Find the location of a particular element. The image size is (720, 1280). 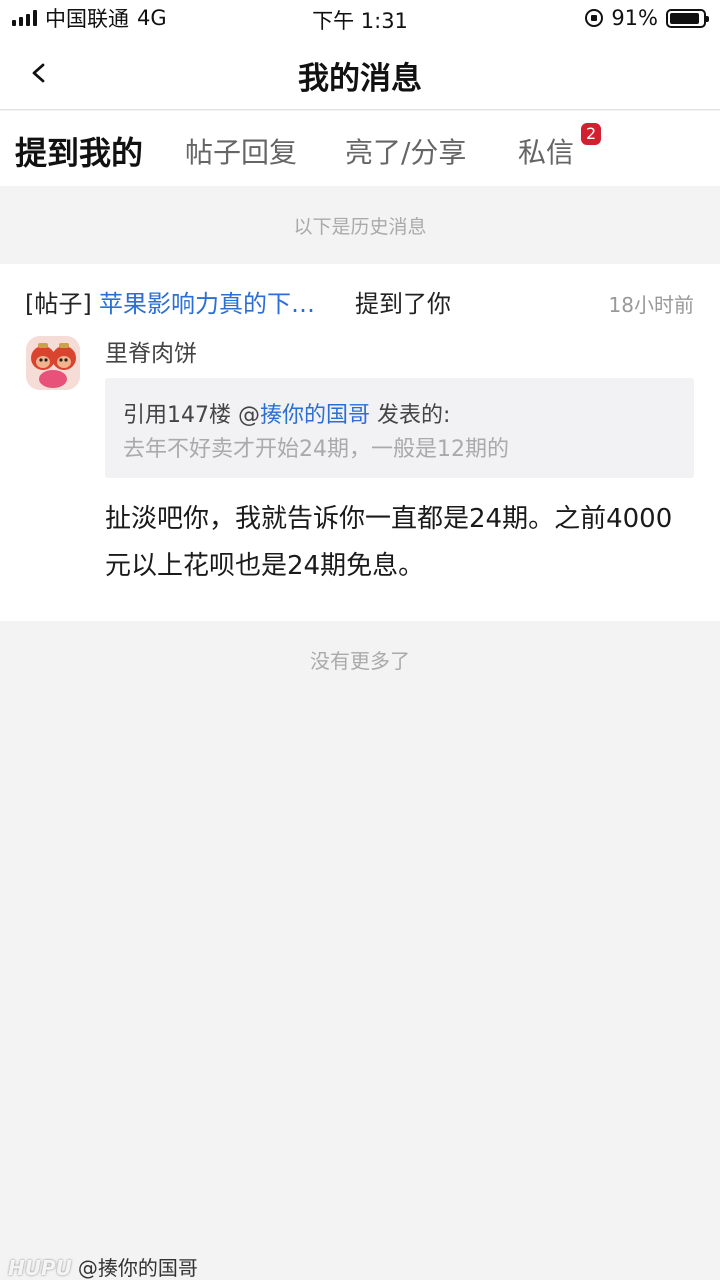

history-divider-label: 以下是历史消息 is located at coordinates (360, 227).